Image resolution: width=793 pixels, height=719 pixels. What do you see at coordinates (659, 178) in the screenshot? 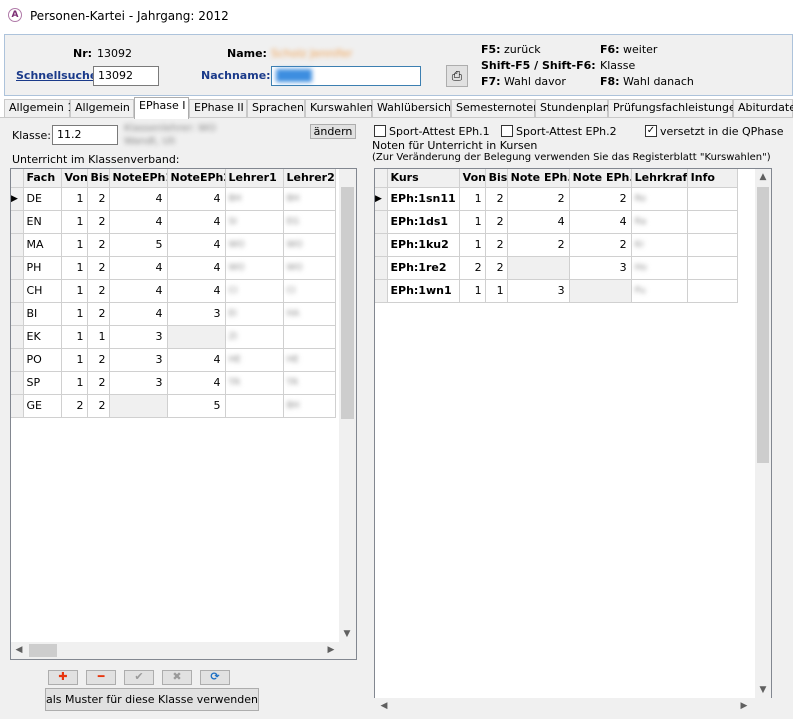
I see `column-header: Lehrkraft` at bounding box center [659, 178].